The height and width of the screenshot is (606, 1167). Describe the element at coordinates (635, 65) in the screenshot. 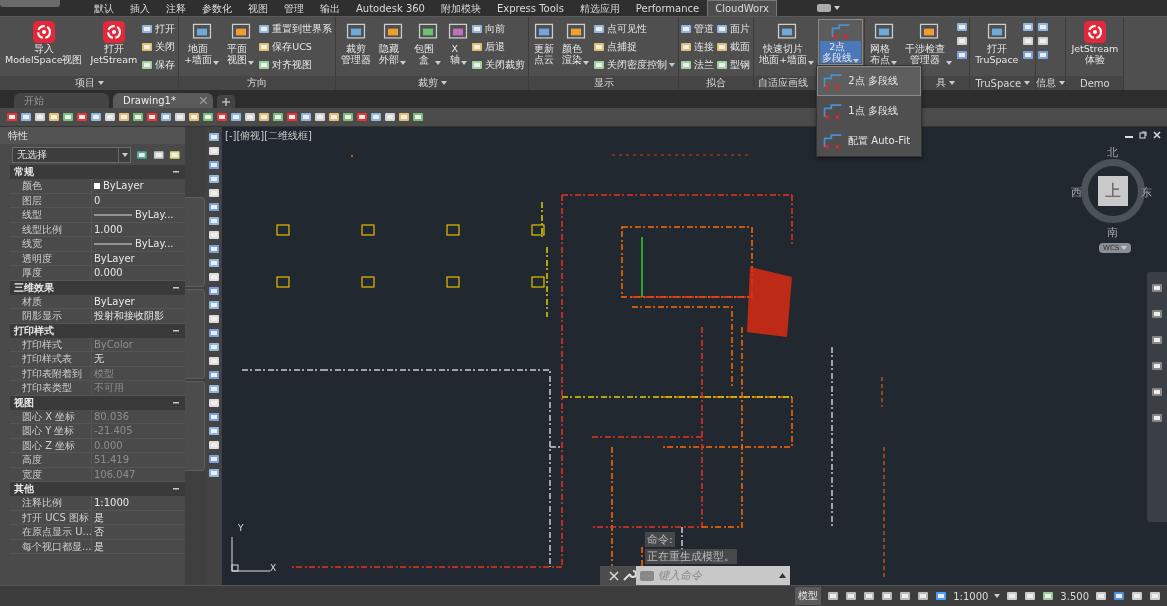

I see `ribbon-button: 关闭密度控制` at that location.